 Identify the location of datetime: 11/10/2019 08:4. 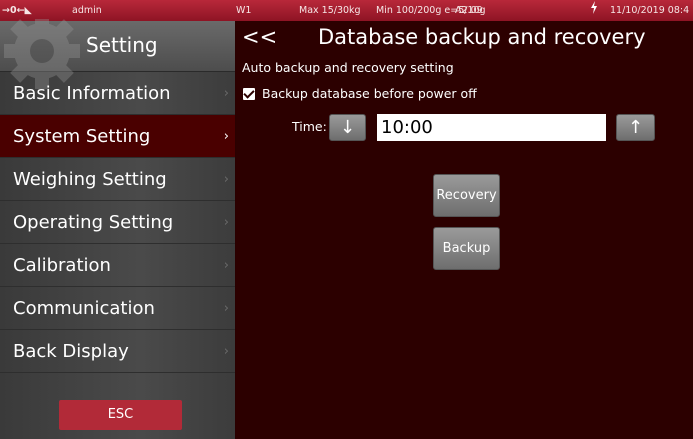
(650, 10).